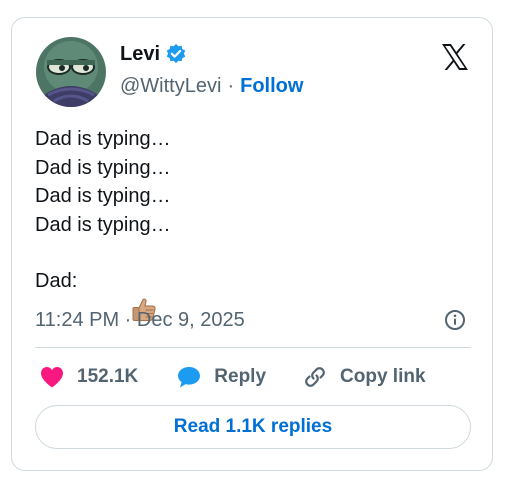 The height and width of the screenshot is (482, 514). What do you see at coordinates (455, 320) in the screenshot?
I see `info-icon` at bounding box center [455, 320].